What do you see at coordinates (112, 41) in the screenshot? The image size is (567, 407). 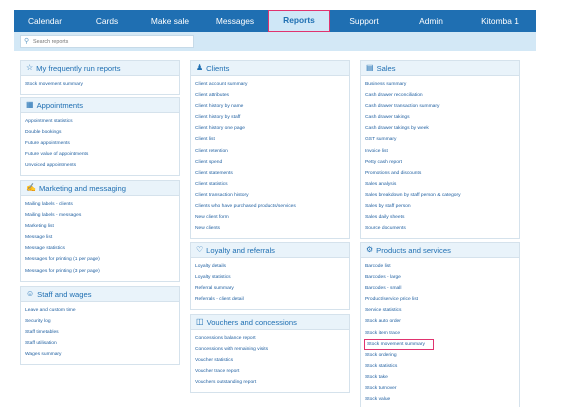 I see `search-input` at bounding box center [112, 41].